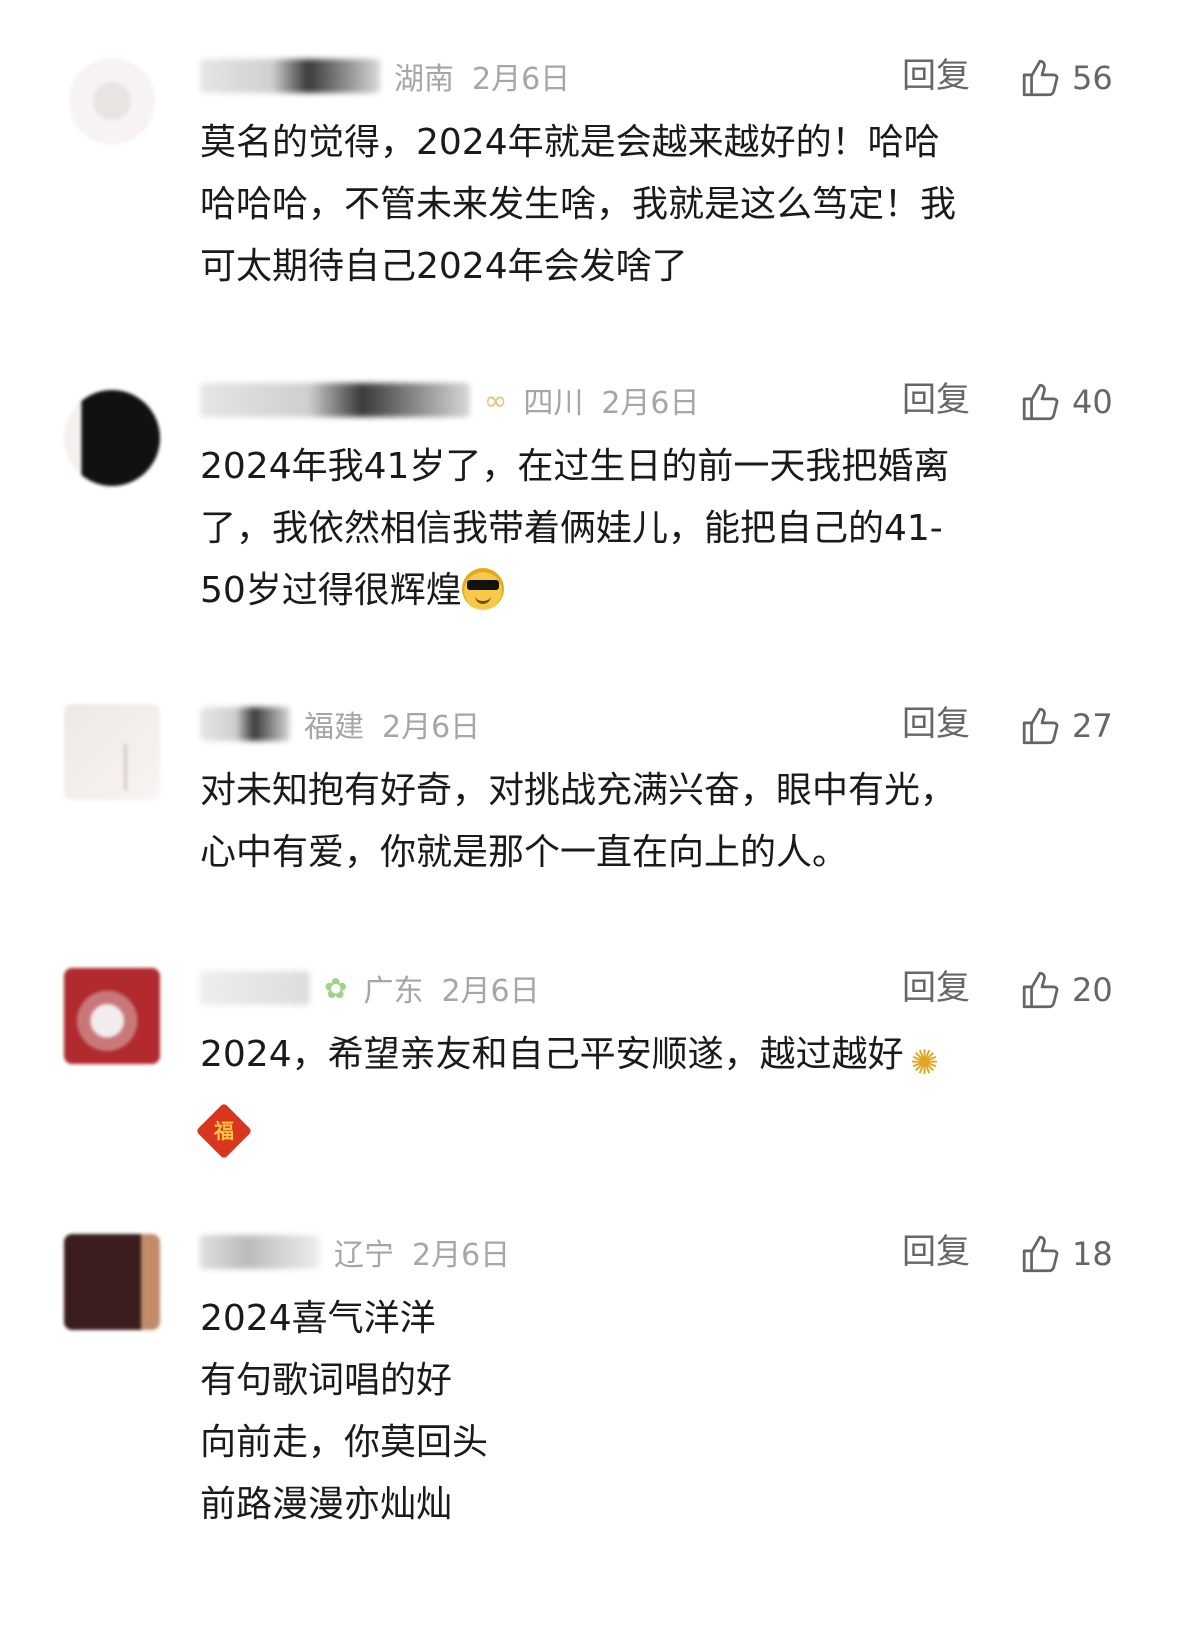  Describe the element at coordinates (1066, 990) in the screenshot. I see `like-button: 20` at that location.